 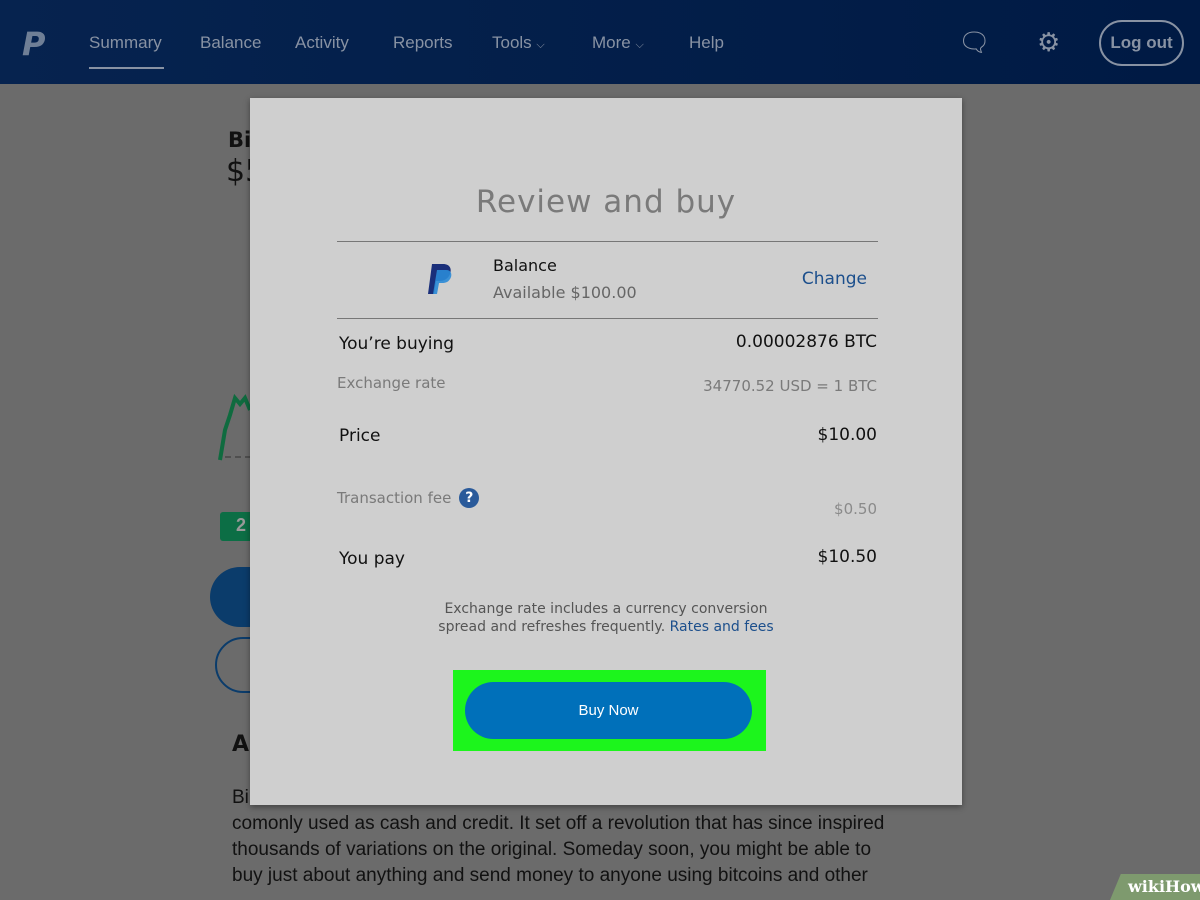 What do you see at coordinates (552, 627) in the screenshot?
I see `disclaimer-text: spread and refreshes frequently.` at bounding box center [552, 627].